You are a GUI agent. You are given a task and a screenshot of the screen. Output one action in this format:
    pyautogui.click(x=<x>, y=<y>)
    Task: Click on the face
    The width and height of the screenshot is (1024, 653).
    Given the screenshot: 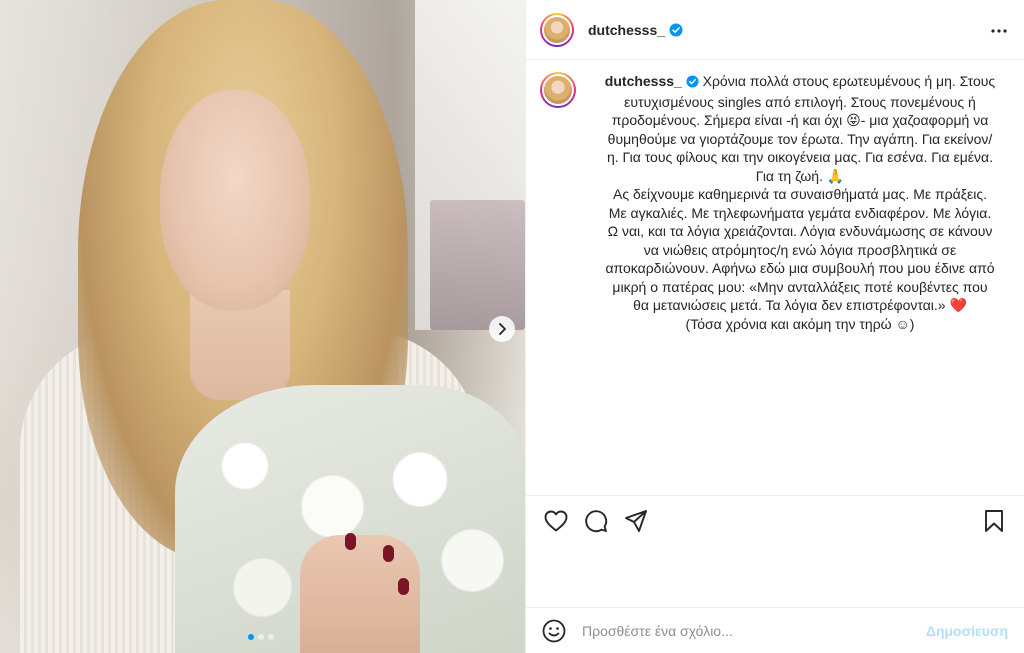 What is the action you would take?
    pyautogui.click(x=235, y=200)
    